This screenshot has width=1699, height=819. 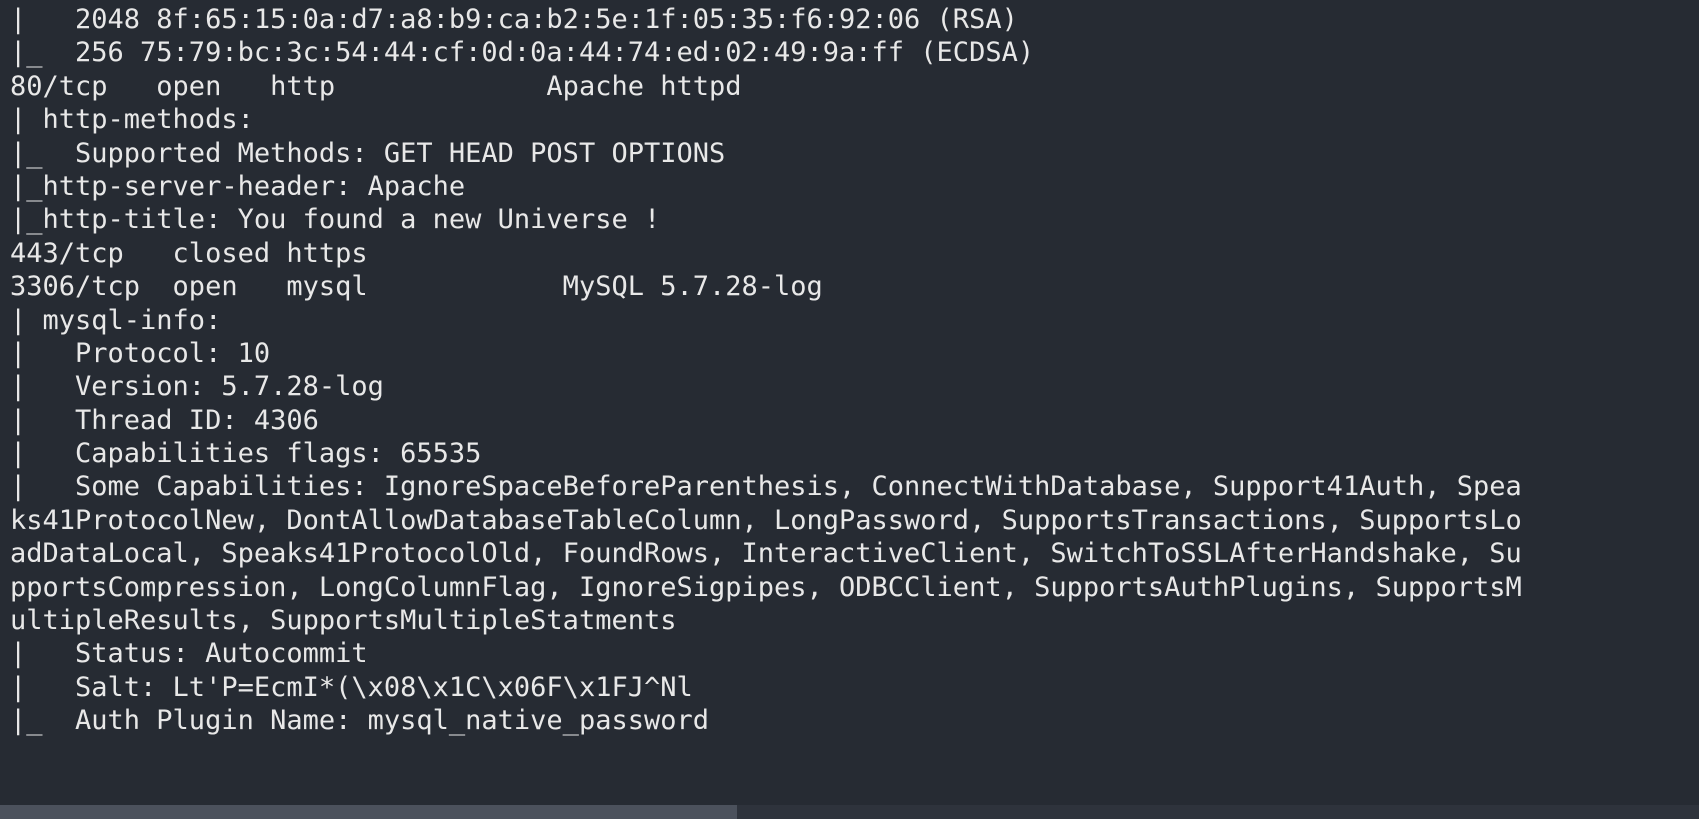 What do you see at coordinates (189, 654) in the screenshot?
I see `terminal-line: | Status: Autocommit` at bounding box center [189, 654].